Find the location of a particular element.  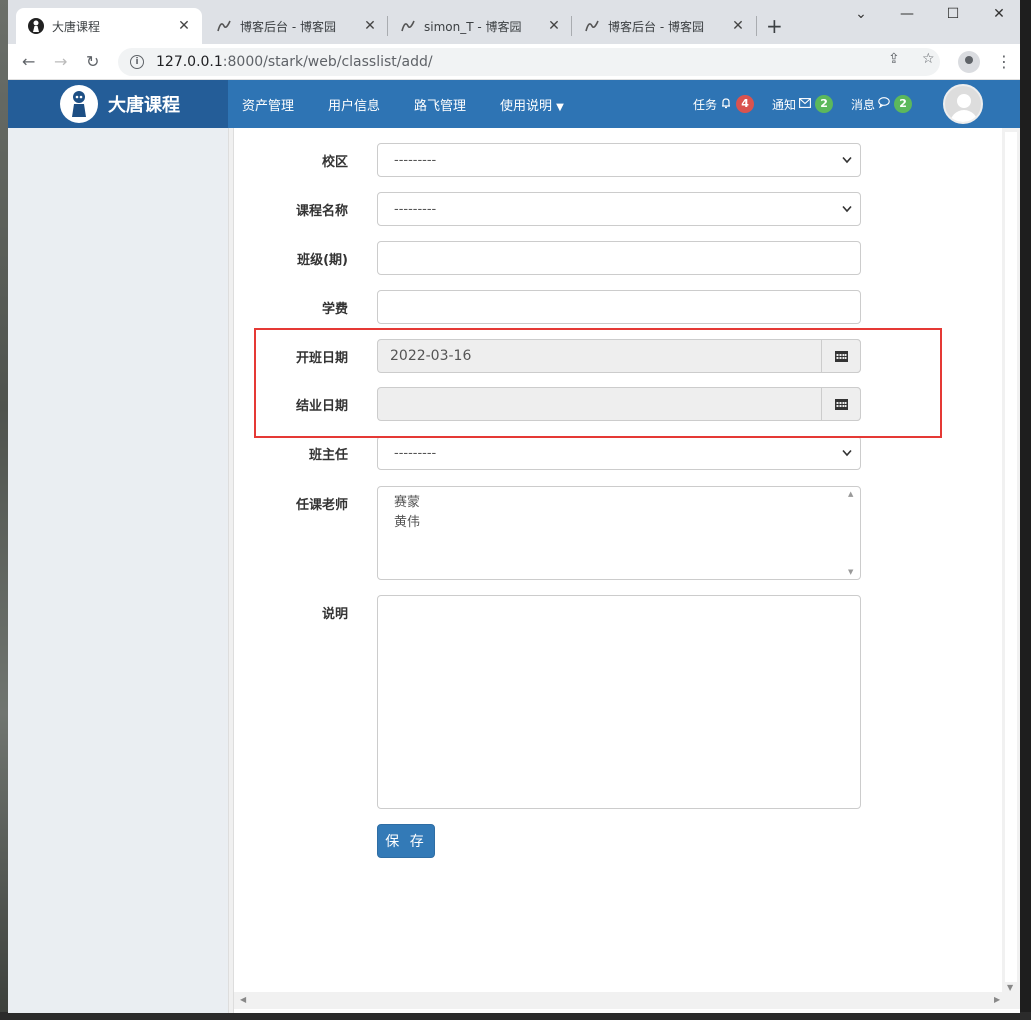

annotation-highlight-box is located at coordinates (598, 383).